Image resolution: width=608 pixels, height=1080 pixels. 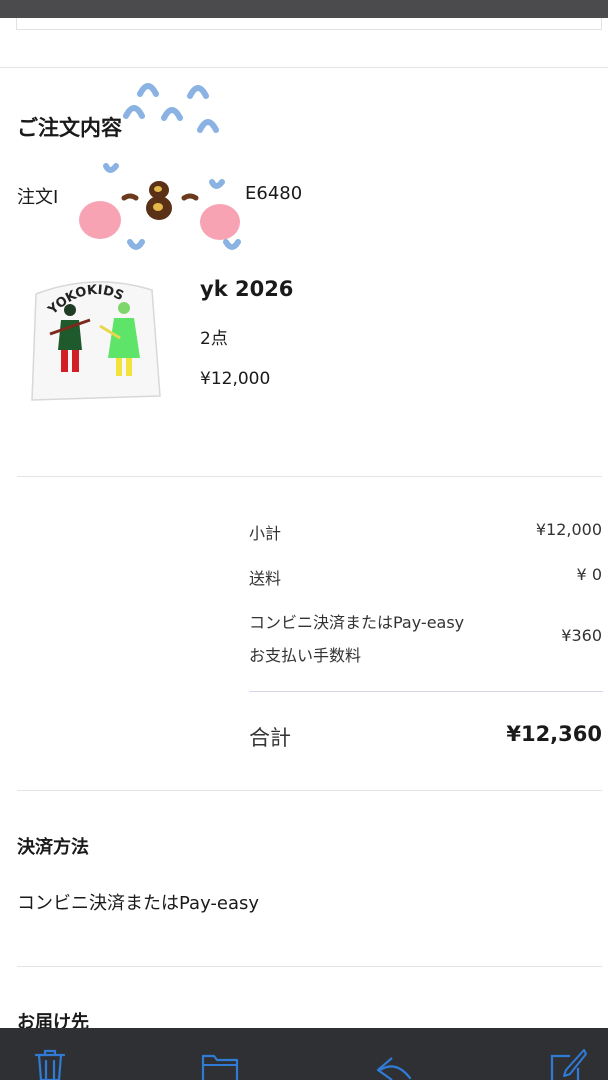 What do you see at coordinates (265, 578) in the screenshot?
I see `shipping-fee-label: 送料` at bounding box center [265, 578].